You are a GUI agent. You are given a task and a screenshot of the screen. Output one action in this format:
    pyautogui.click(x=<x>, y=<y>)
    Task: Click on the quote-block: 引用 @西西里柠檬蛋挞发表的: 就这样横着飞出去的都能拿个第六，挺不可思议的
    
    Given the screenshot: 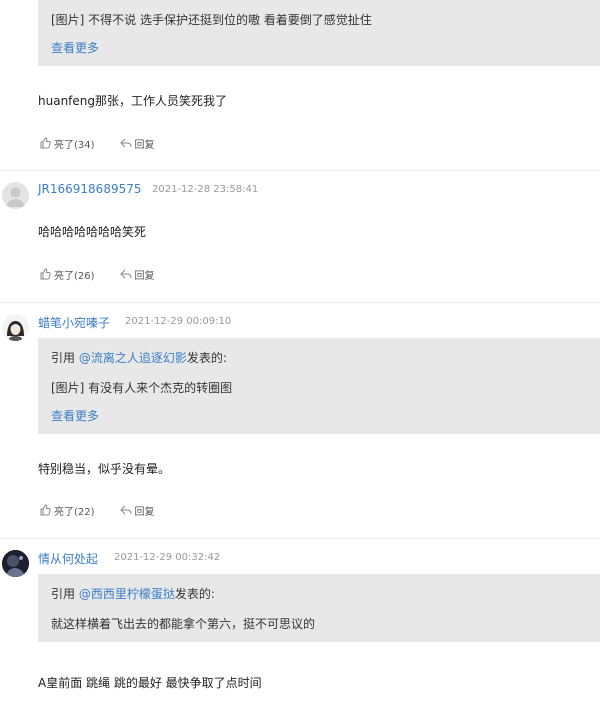 What is the action you would take?
    pyautogui.click(x=319, y=608)
    